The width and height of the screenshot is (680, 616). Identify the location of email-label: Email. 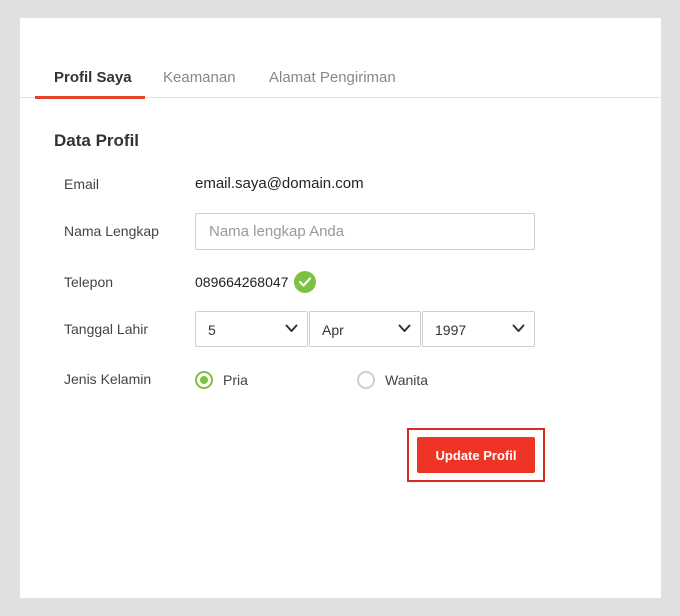
(82, 184).